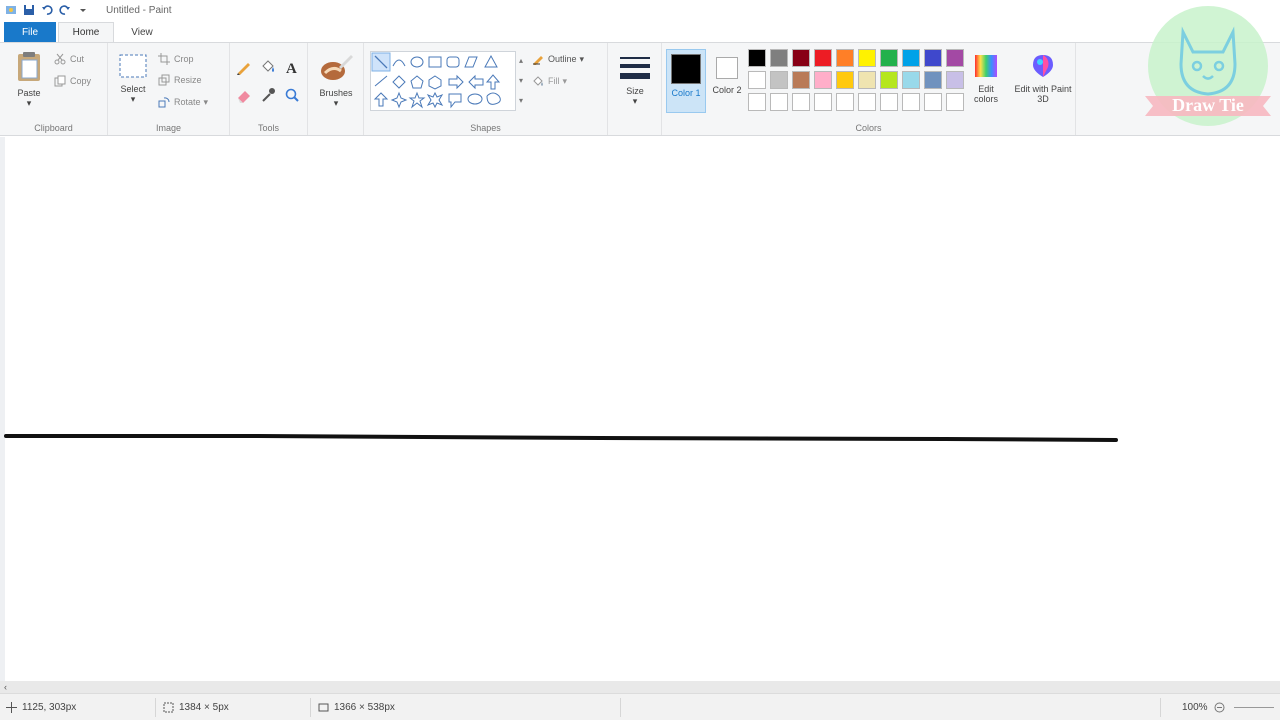  What do you see at coordinates (204, 707) in the screenshot?
I see `selection-size-text: 1384 × 5px` at bounding box center [204, 707].